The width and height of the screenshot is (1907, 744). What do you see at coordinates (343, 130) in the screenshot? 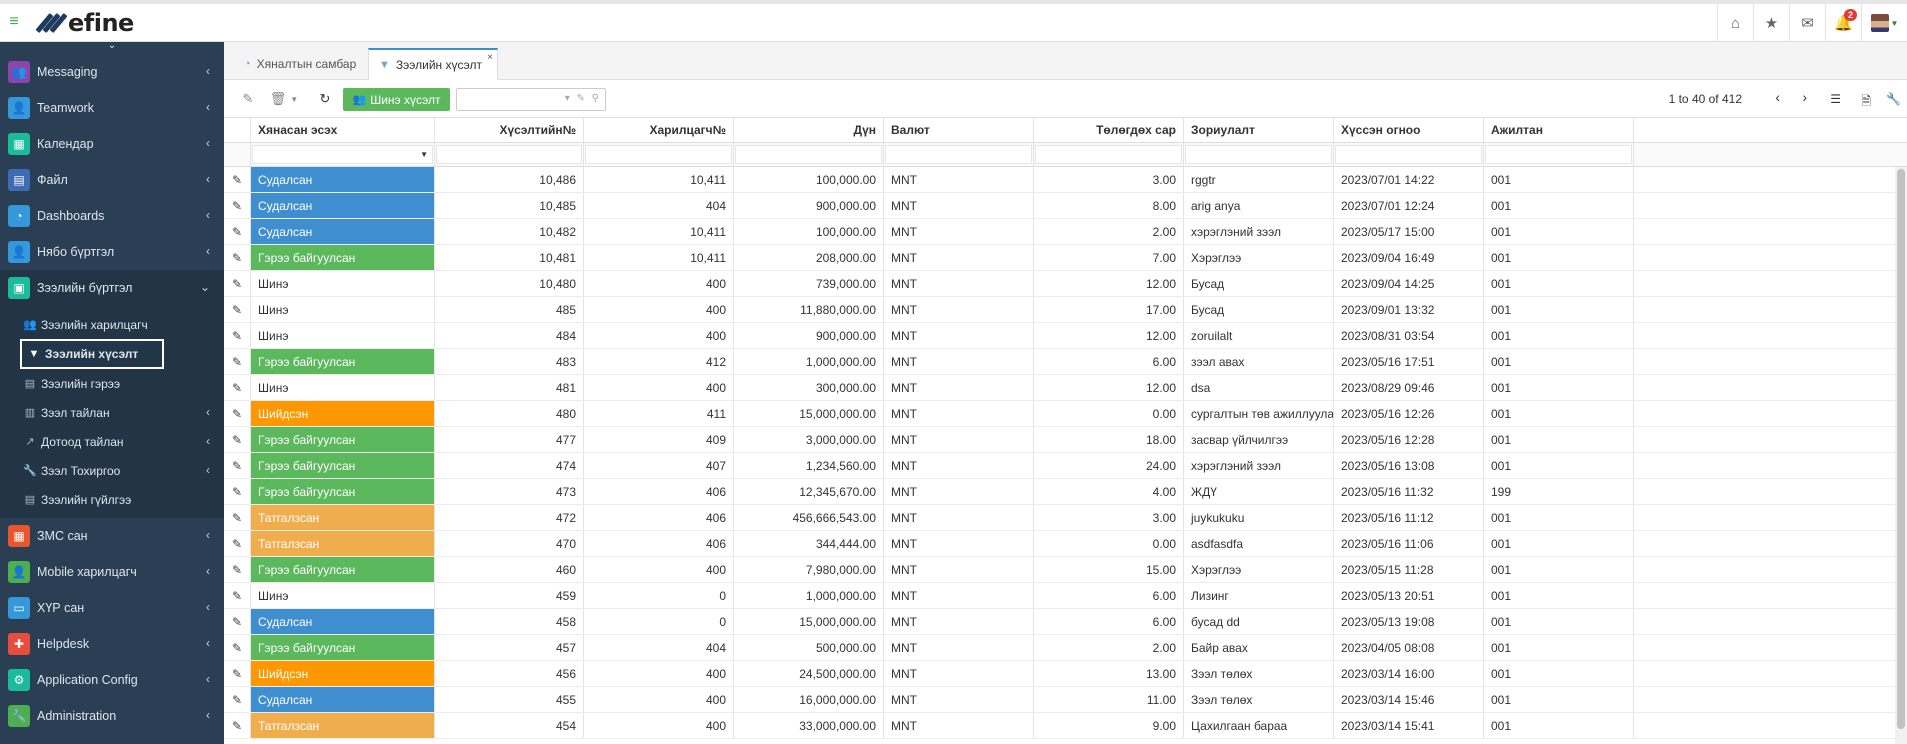
I see `column-header: Хянасан эсэх` at bounding box center [343, 130].